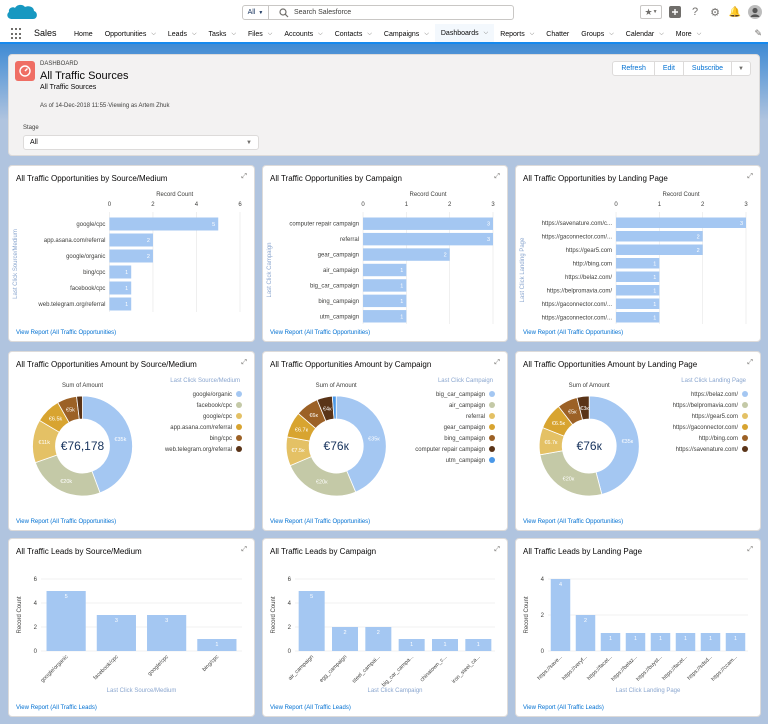 This screenshot has height=724, width=768. What do you see at coordinates (512, 34) in the screenshot?
I see `nav-tab-label: Reports` at bounding box center [512, 34].